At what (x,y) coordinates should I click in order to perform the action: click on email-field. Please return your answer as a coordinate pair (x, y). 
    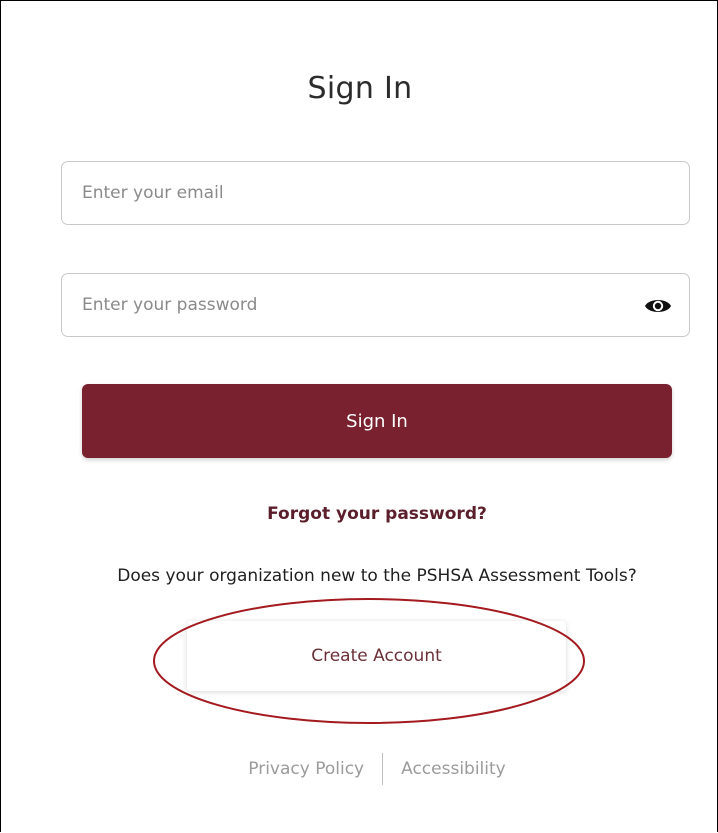
    Looking at the image, I should click on (375, 193).